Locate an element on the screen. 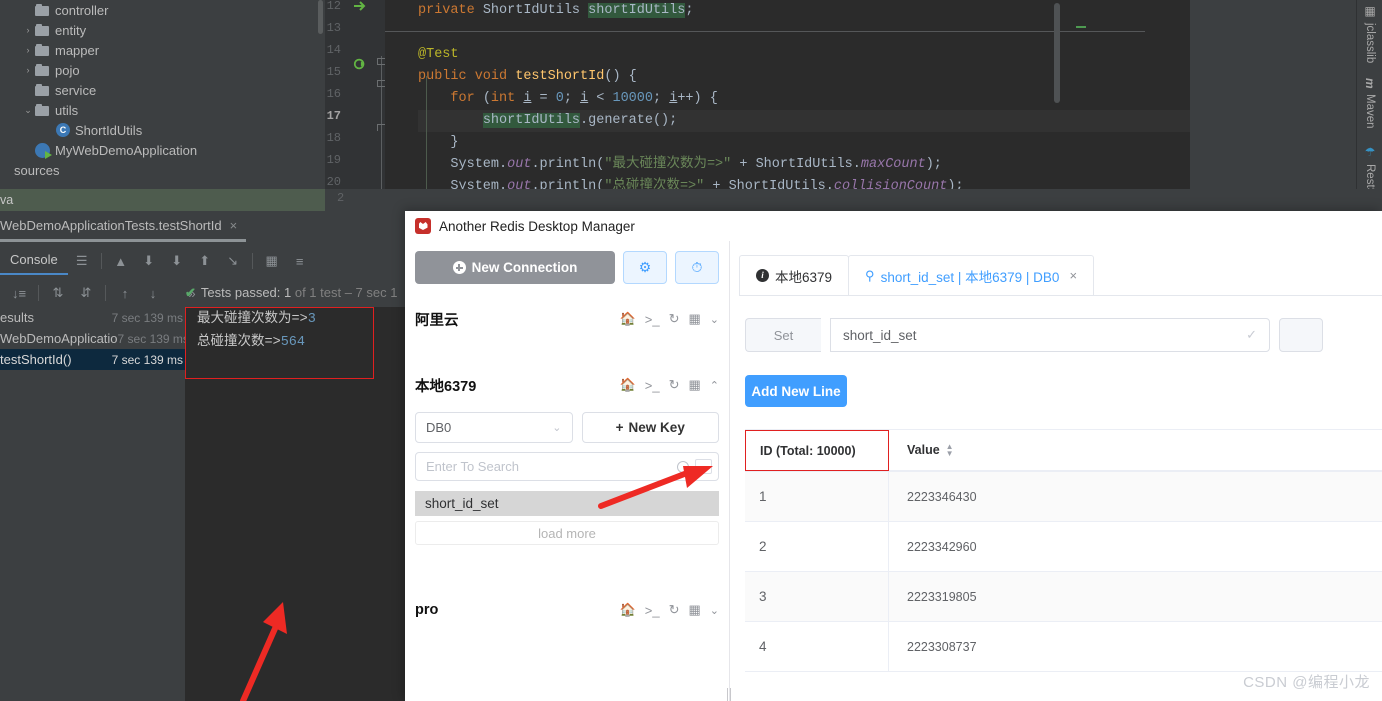 The width and height of the screenshot is (1382, 701). tool-tab-jclasslib: ▦ jclasslib is located at coordinates (1369, 33).